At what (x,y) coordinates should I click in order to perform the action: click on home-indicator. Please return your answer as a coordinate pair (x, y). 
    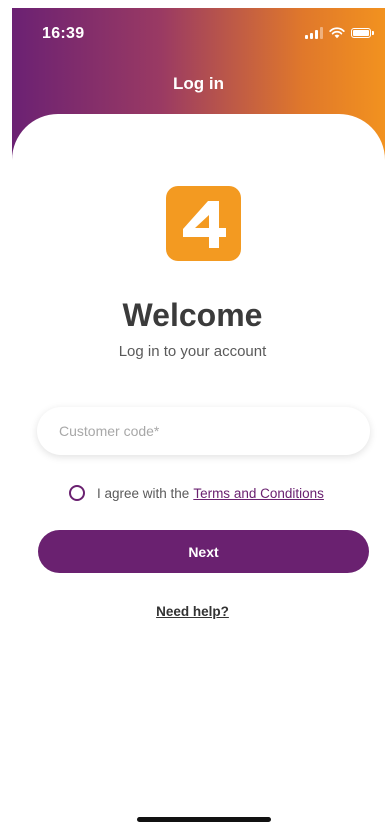
    Looking at the image, I should click on (204, 819).